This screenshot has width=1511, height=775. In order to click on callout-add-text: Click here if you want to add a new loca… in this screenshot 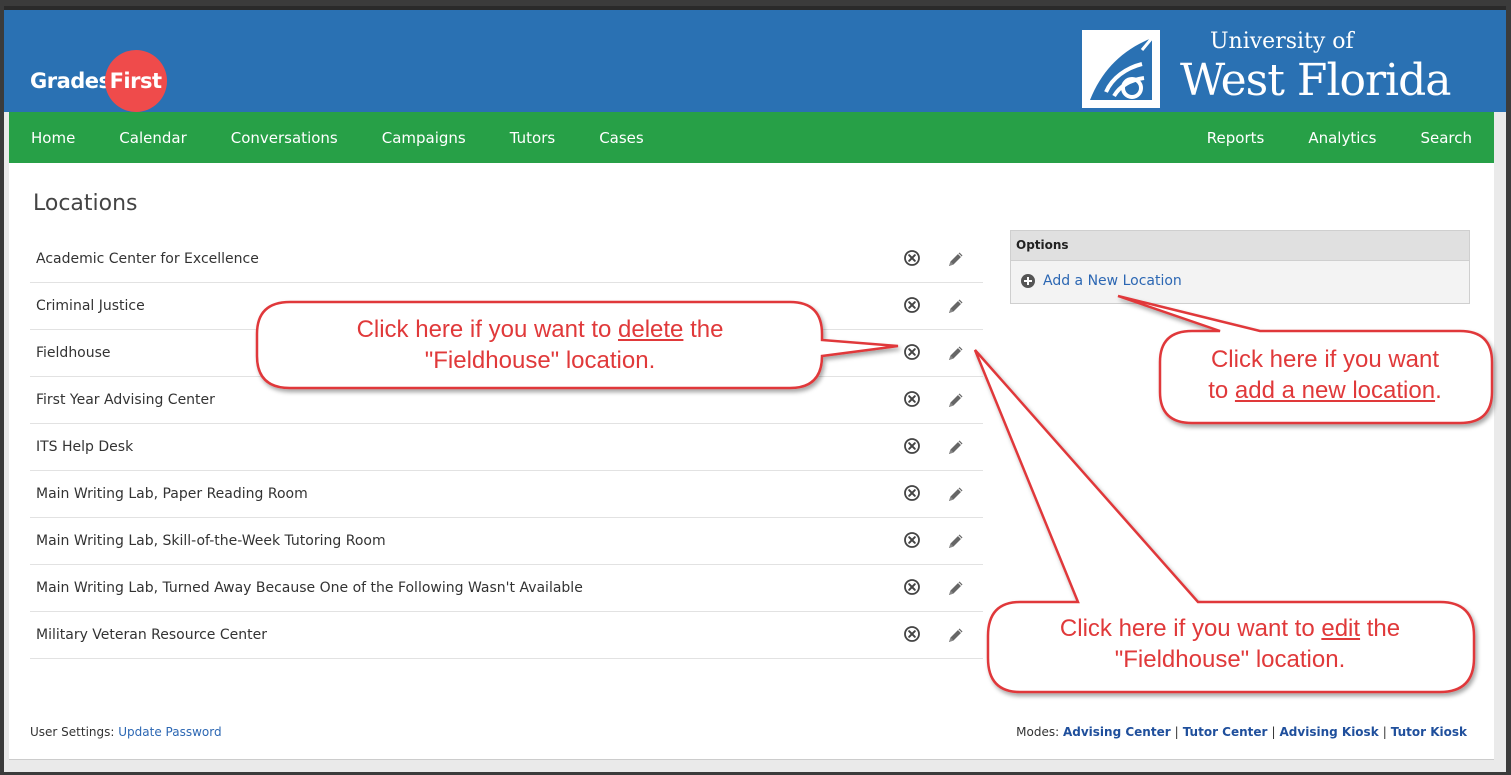, I will do `click(1325, 375)`.